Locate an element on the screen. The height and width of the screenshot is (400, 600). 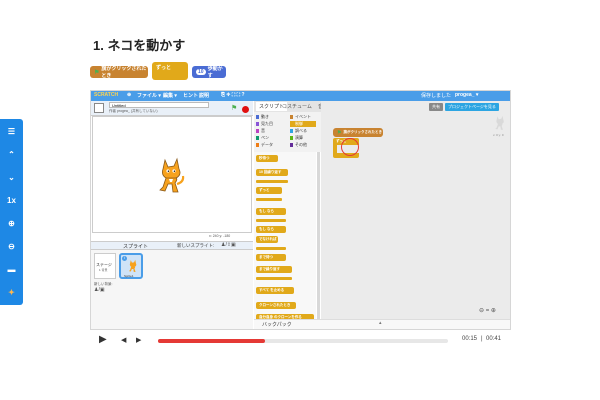
palette-block-wait: 秒待つ is located at coordinates (267, 158).